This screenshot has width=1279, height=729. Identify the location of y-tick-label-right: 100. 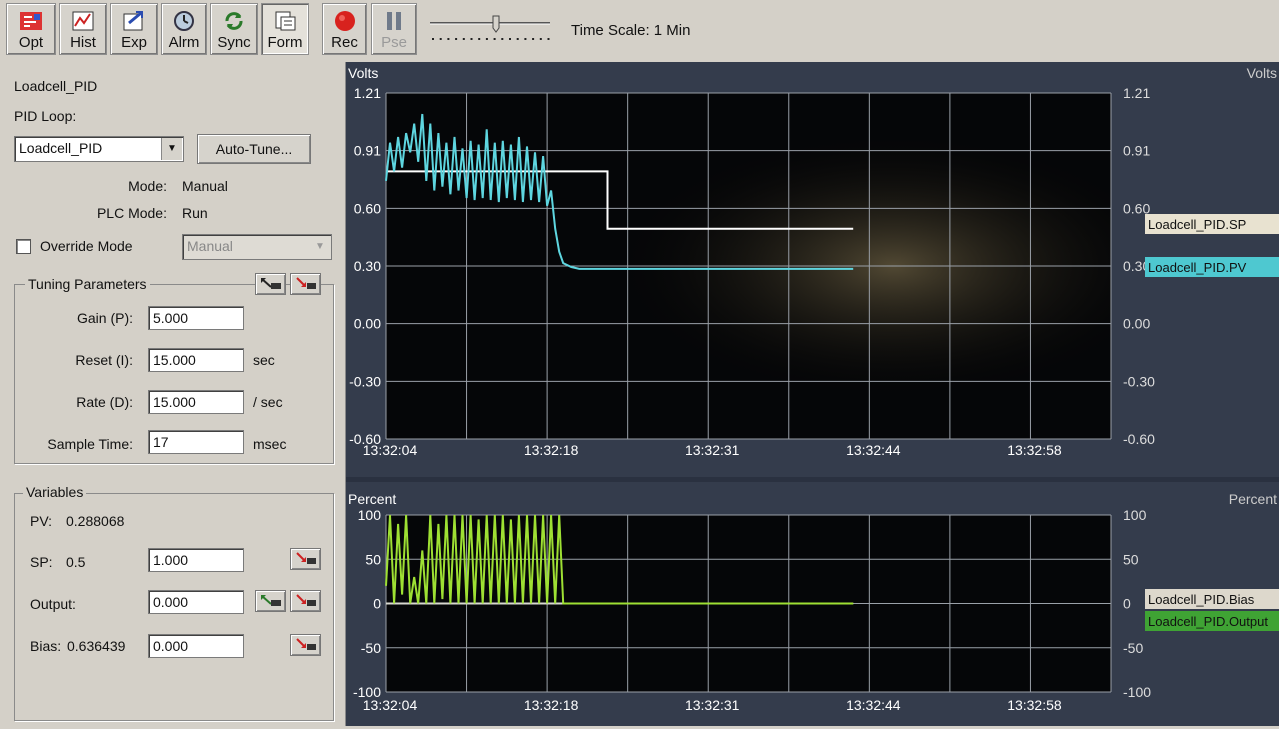
(1135, 515).